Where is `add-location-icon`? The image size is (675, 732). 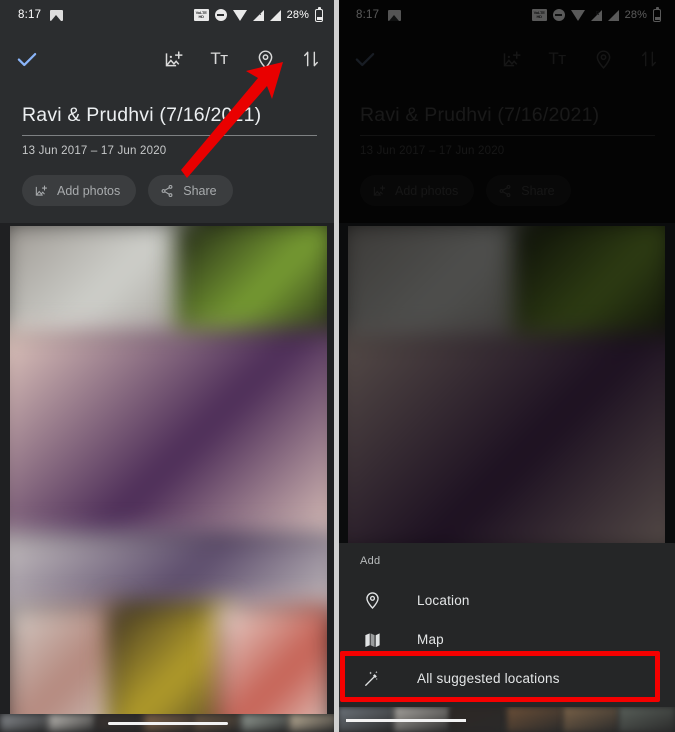
add-location-icon is located at coordinates (265, 59).